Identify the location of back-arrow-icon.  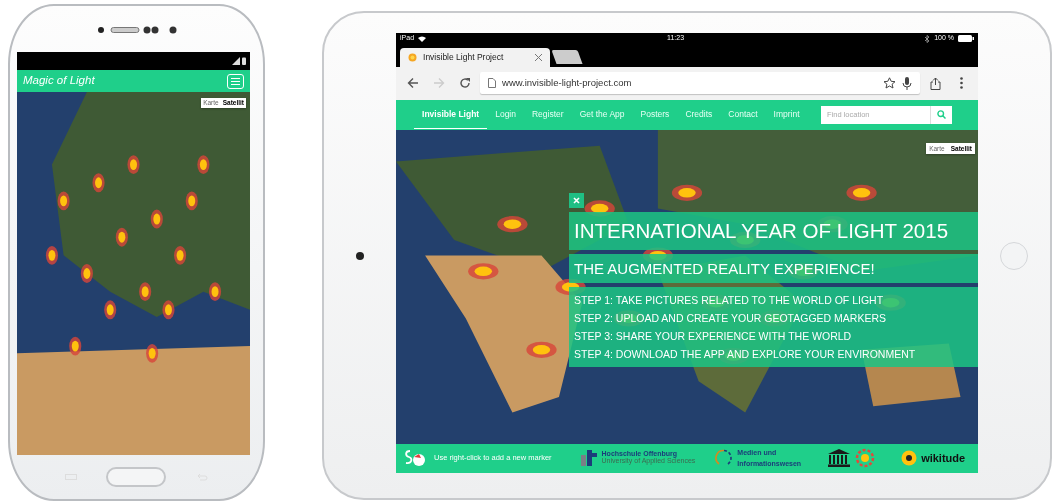
(413, 83).